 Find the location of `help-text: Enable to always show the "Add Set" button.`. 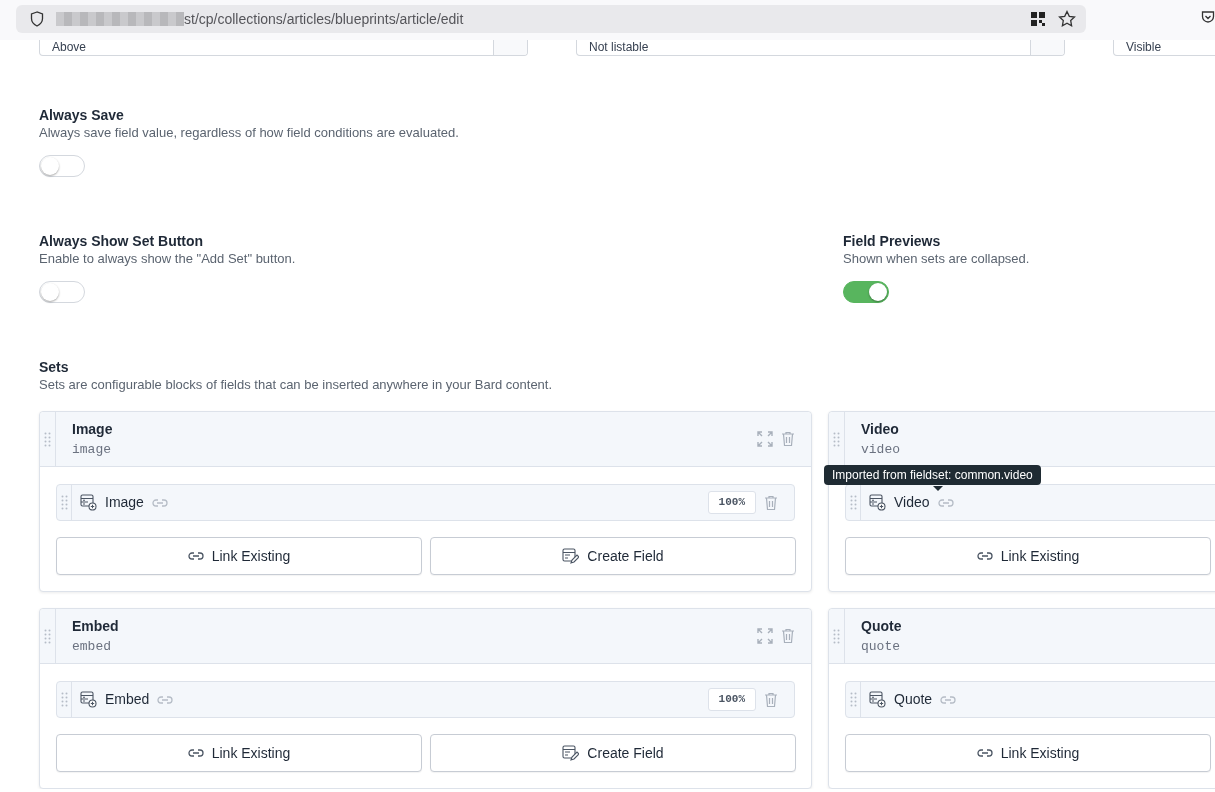

help-text: Enable to always show the "Add Set" button. is located at coordinates (168, 259).